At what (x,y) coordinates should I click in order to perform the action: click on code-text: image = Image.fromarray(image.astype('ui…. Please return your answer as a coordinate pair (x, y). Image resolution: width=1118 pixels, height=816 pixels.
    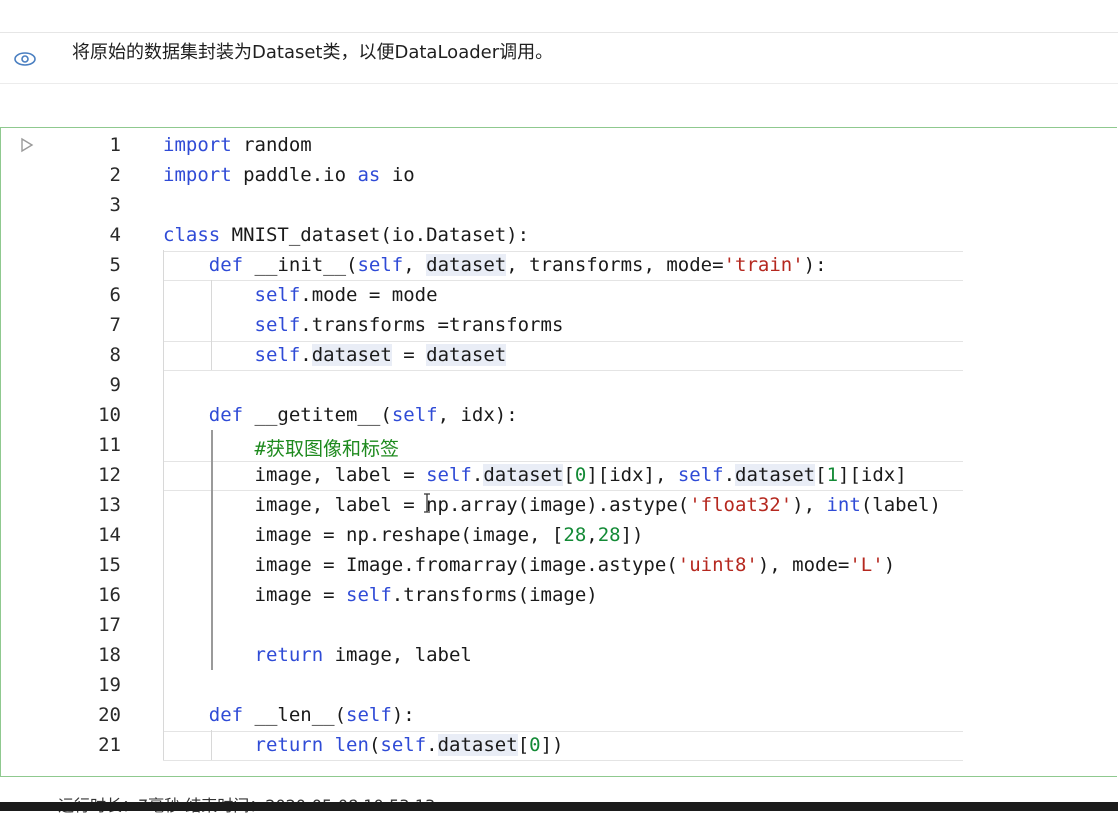
    Looking at the image, I should click on (529, 565).